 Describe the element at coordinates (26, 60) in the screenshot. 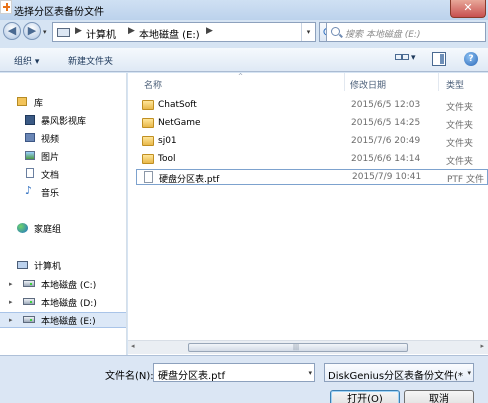

I see `organize-button: 组织 ▾` at that location.